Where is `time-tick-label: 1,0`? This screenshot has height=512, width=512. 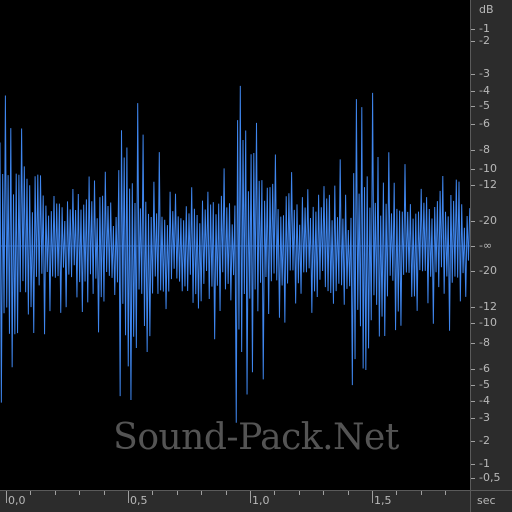 time-tick-label: 1,0 is located at coordinates (261, 500).